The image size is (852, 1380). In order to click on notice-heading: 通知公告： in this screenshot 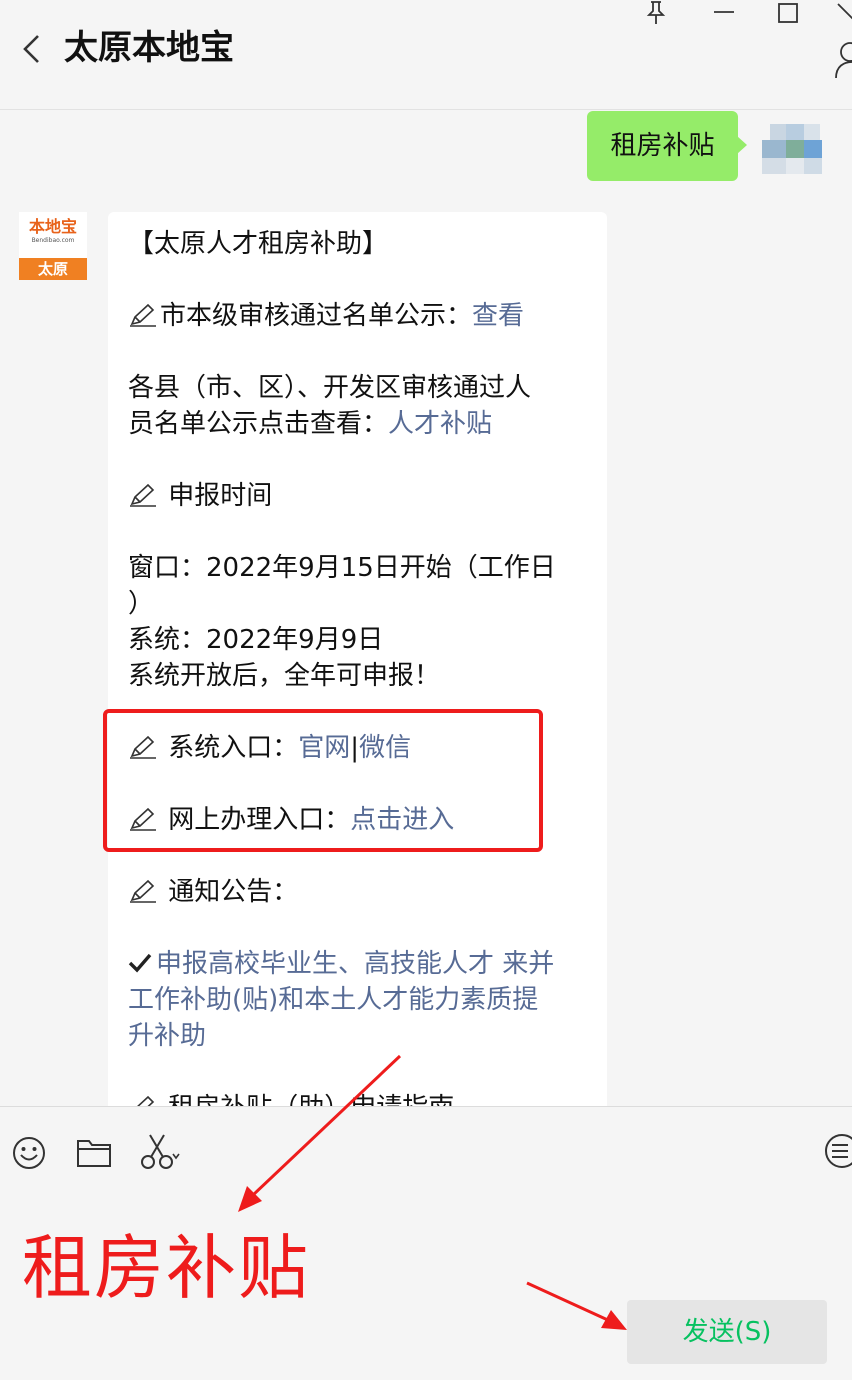, I will do `click(363, 892)`.